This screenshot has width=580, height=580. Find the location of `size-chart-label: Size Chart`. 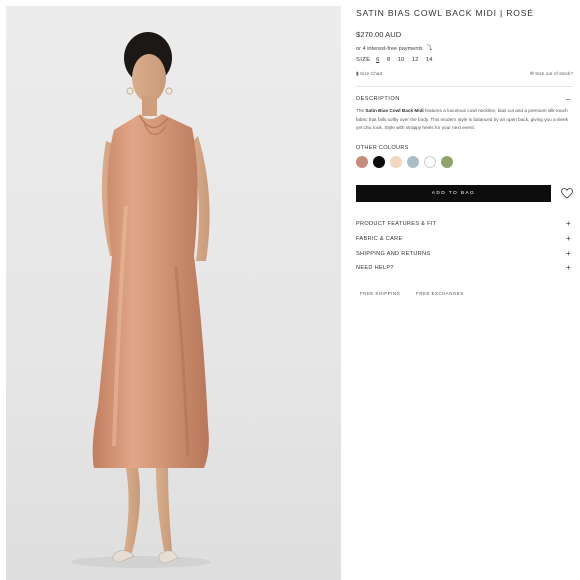

size-chart-label: Size Chart is located at coordinates (371, 74).